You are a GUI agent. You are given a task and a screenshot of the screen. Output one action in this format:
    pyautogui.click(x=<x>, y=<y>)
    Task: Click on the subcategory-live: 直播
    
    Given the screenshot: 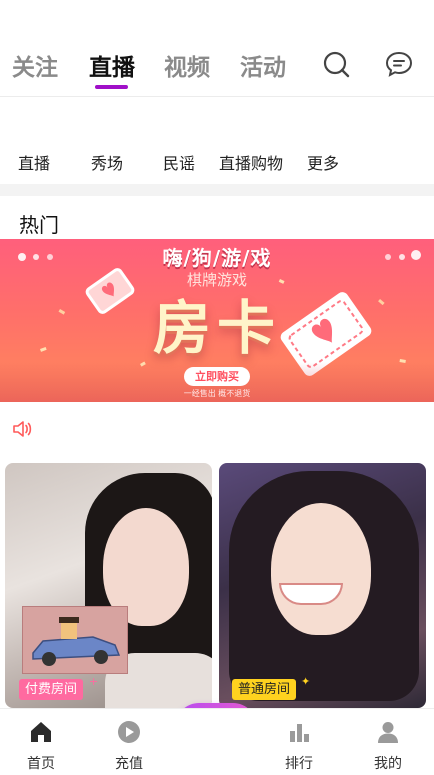 What is the action you would take?
    pyautogui.click(x=34, y=162)
    